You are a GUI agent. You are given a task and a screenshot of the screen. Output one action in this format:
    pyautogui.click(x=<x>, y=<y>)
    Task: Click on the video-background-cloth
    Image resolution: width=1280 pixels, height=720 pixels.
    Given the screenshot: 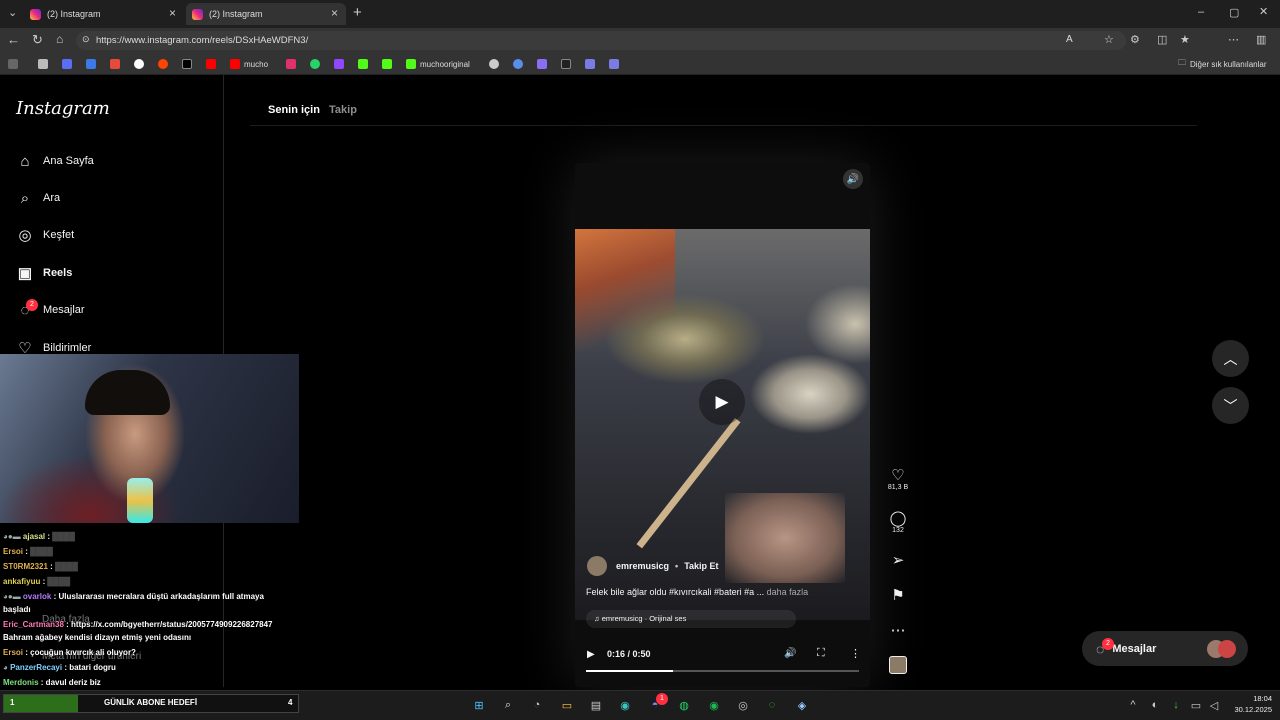 What is the action you would take?
    pyautogui.click(x=625, y=289)
    